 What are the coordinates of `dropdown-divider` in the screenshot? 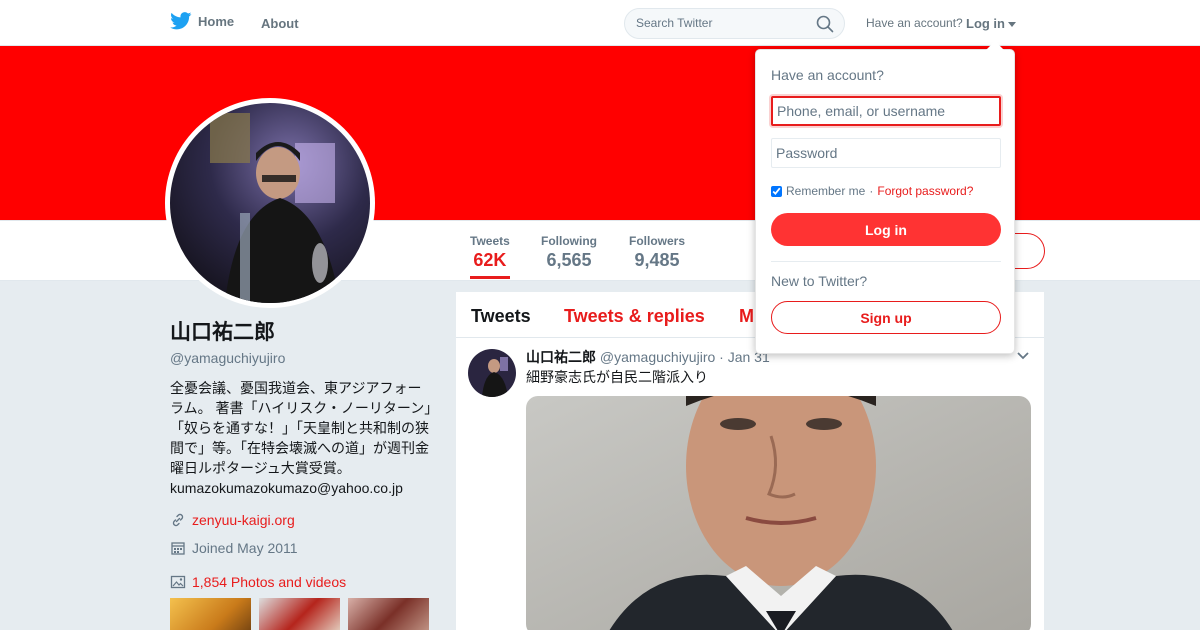 It's located at (886, 261).